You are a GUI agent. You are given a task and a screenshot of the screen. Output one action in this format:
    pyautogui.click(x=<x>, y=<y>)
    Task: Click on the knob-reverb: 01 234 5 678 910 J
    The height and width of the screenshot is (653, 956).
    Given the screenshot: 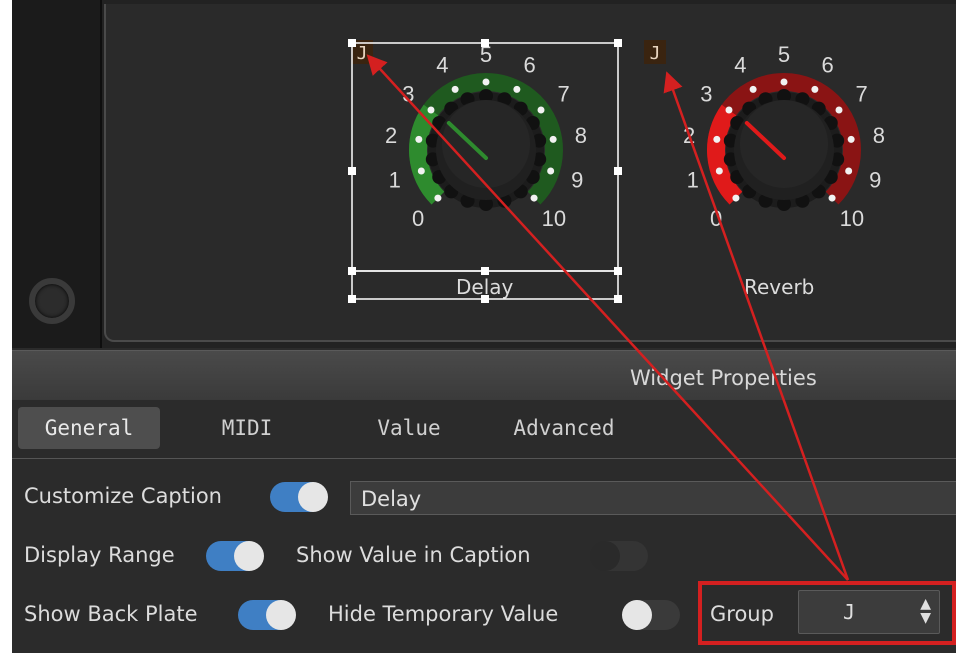 What is the action you would take?
    pyautogui.click(x=764, y=135)
    